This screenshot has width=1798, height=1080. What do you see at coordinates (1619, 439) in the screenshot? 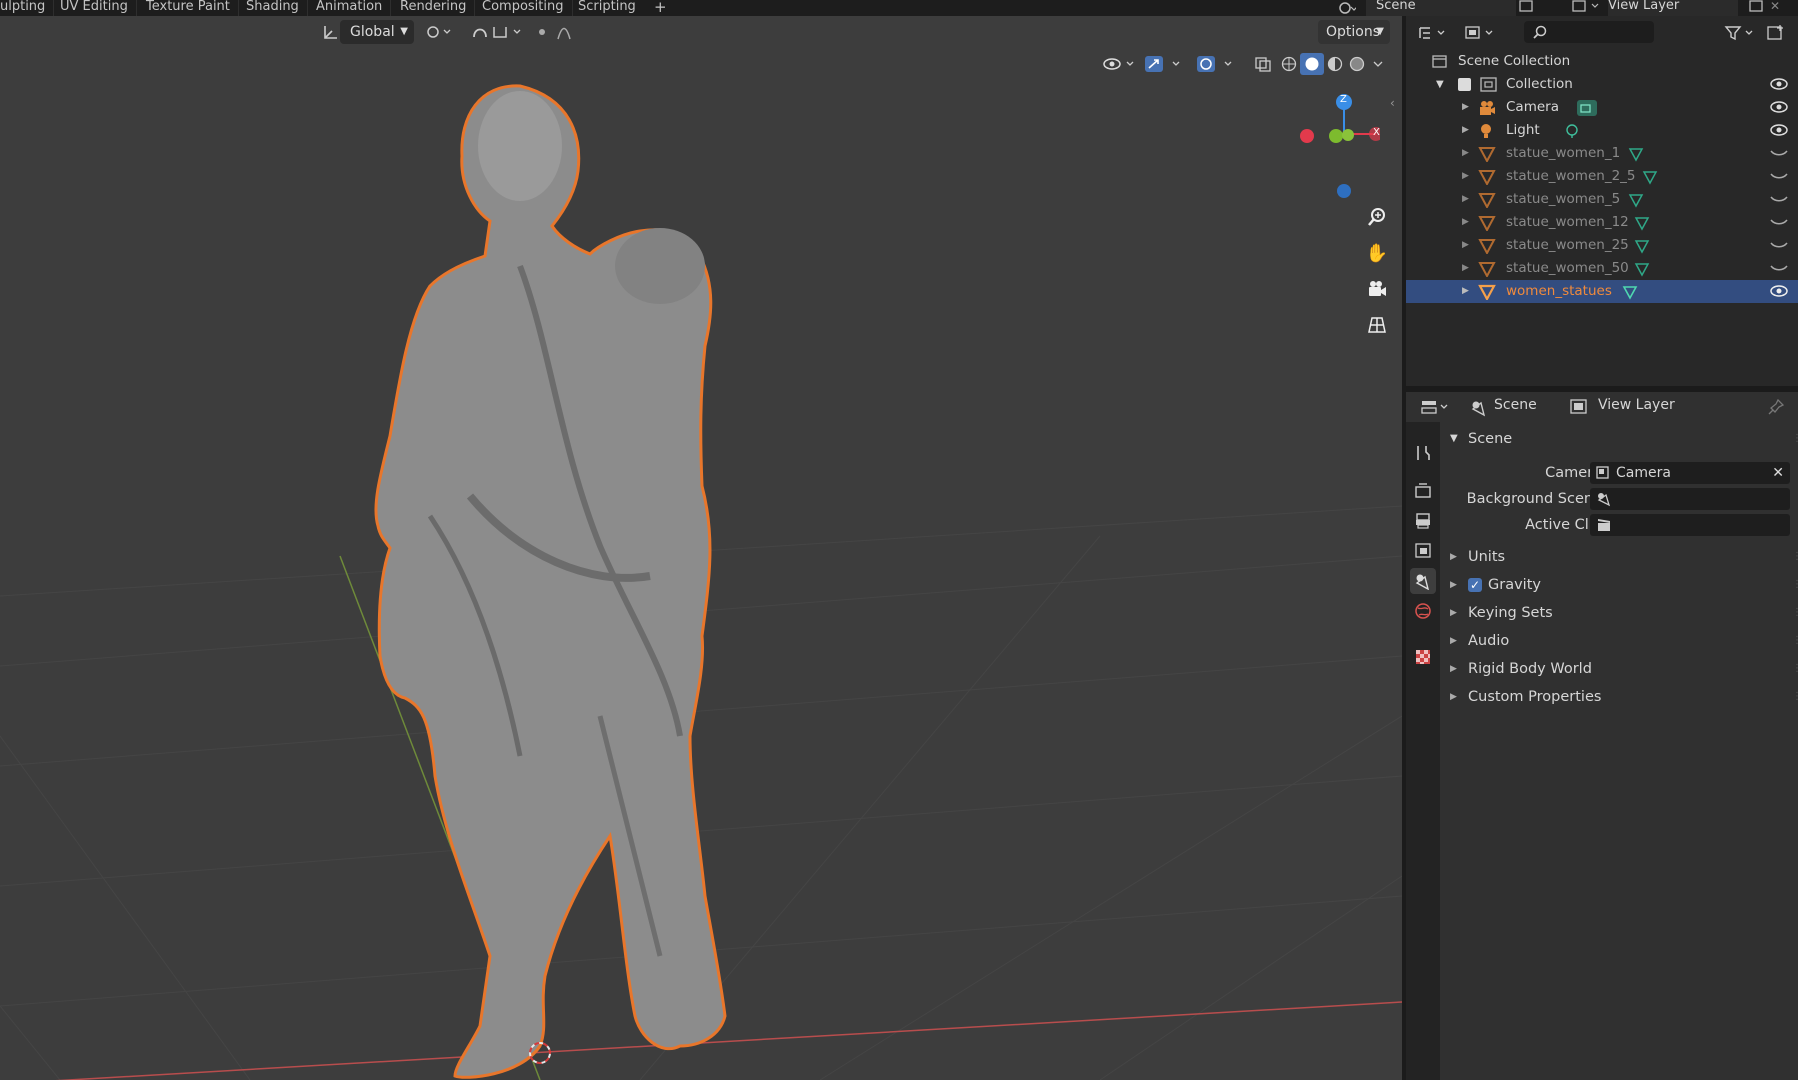
I see `scene-panel-header: ▼ Scene ⋮⋮` at bounding box center [1619, 439].